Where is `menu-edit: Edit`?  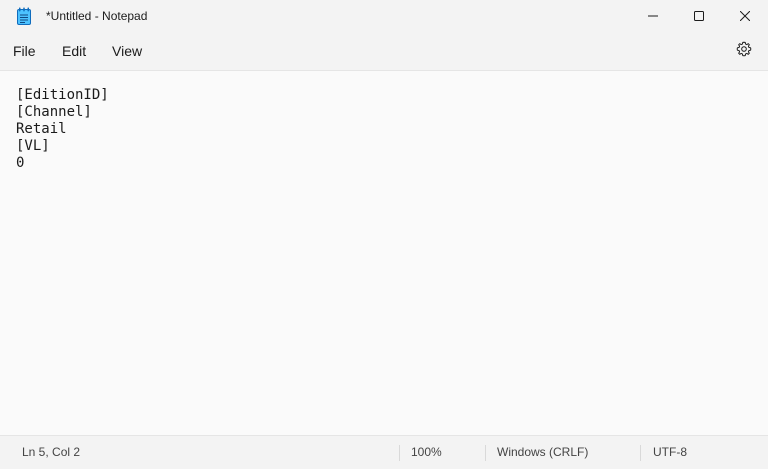 menu-edit: Edit is located at coordinates (74, 51).